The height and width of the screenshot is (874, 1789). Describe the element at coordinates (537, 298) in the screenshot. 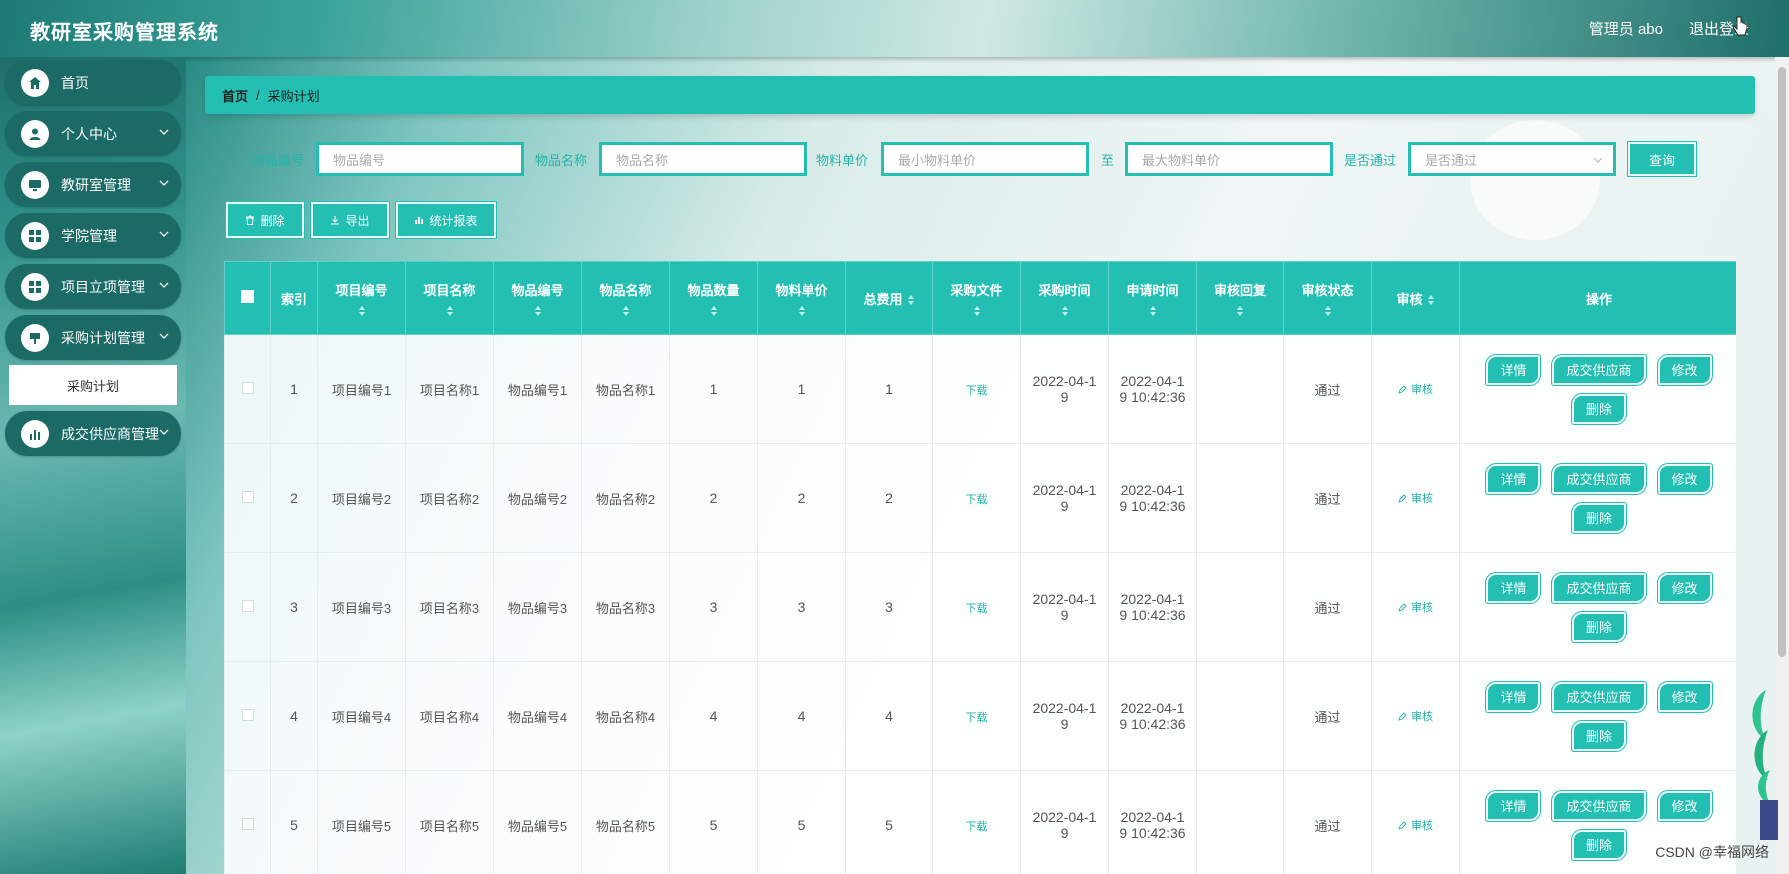

I see `column-header-item-no: 物品编号` at that location.